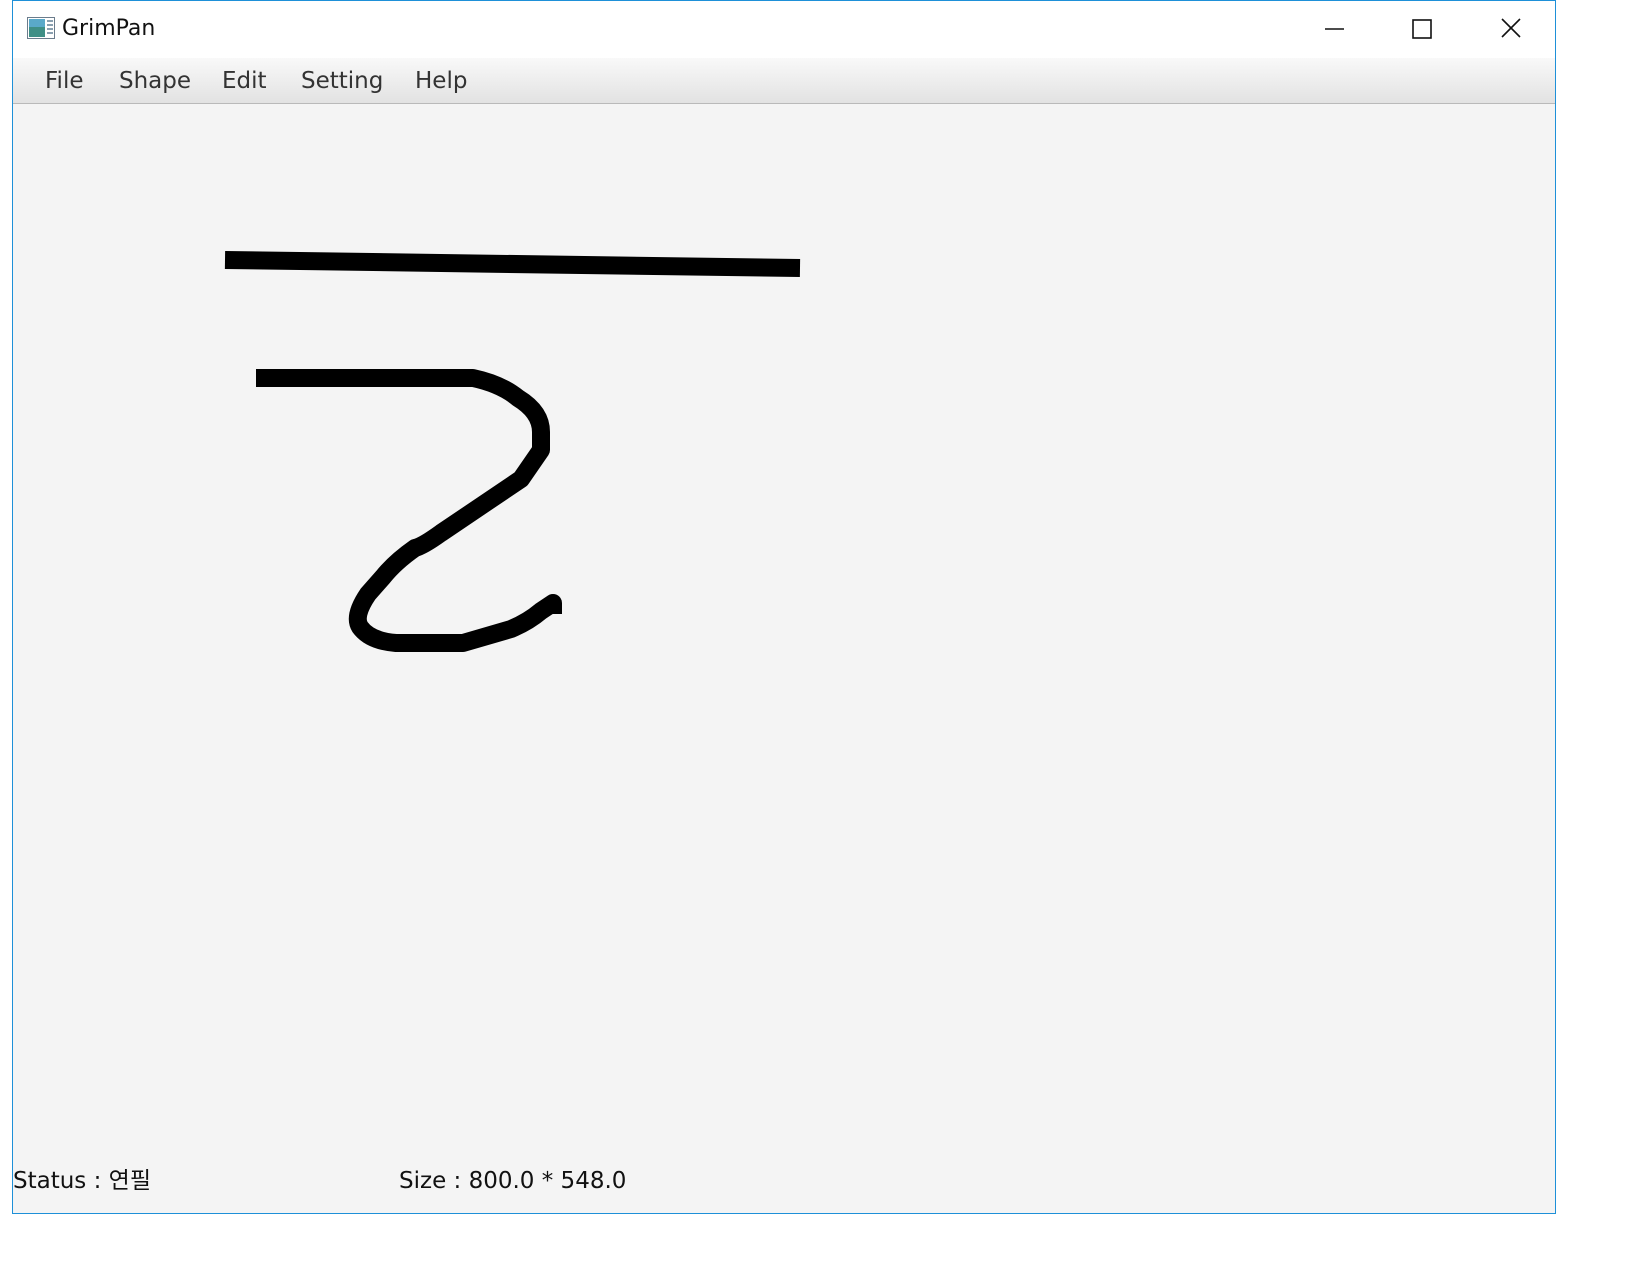 This screenshot has width=1626, height=1272. Describe the element at coordinates (155, 81) in the screenshot. I see `menu-shape: Shape` at that location.